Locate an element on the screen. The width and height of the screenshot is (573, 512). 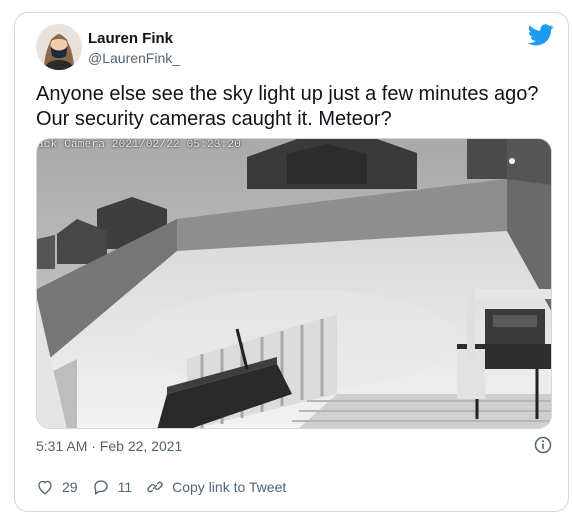
reply-count: 11 is located at coordinates (125, 487).